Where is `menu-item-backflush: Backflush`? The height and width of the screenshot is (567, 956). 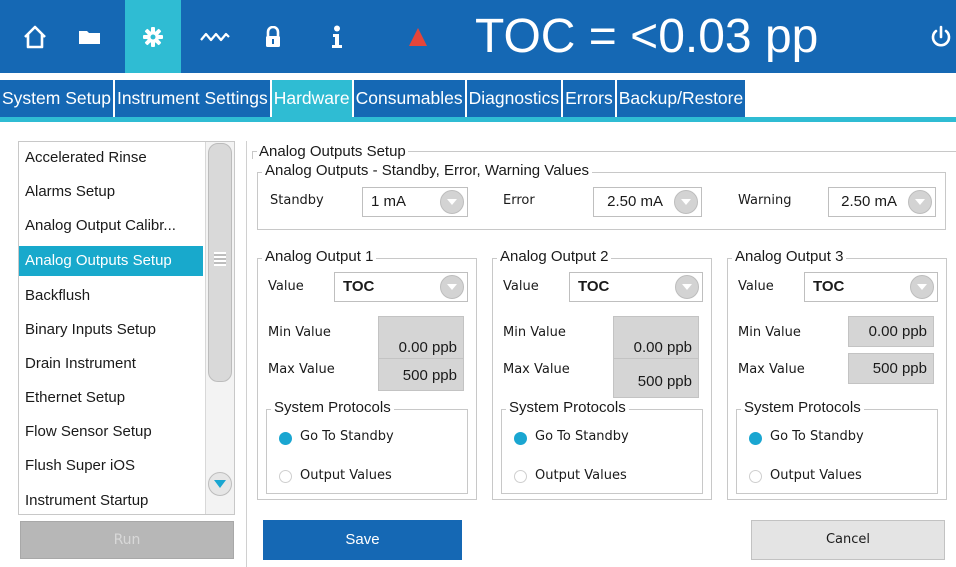
menu-item-backflush: Backflush is located at coordinates (111, 296).